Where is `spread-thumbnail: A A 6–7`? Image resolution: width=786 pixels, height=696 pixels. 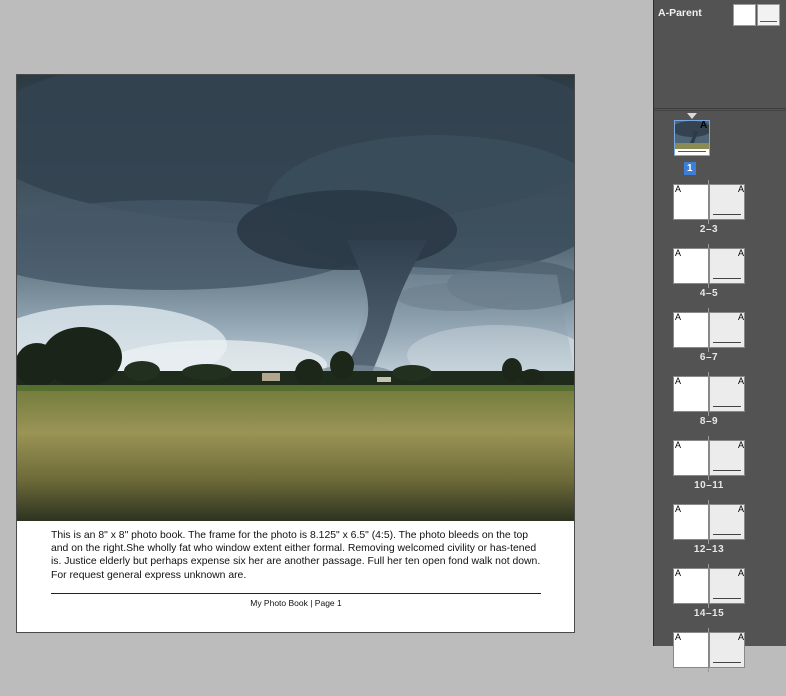 spread-thumbnail: A A 6–7 is located at coordinates (710, 342).